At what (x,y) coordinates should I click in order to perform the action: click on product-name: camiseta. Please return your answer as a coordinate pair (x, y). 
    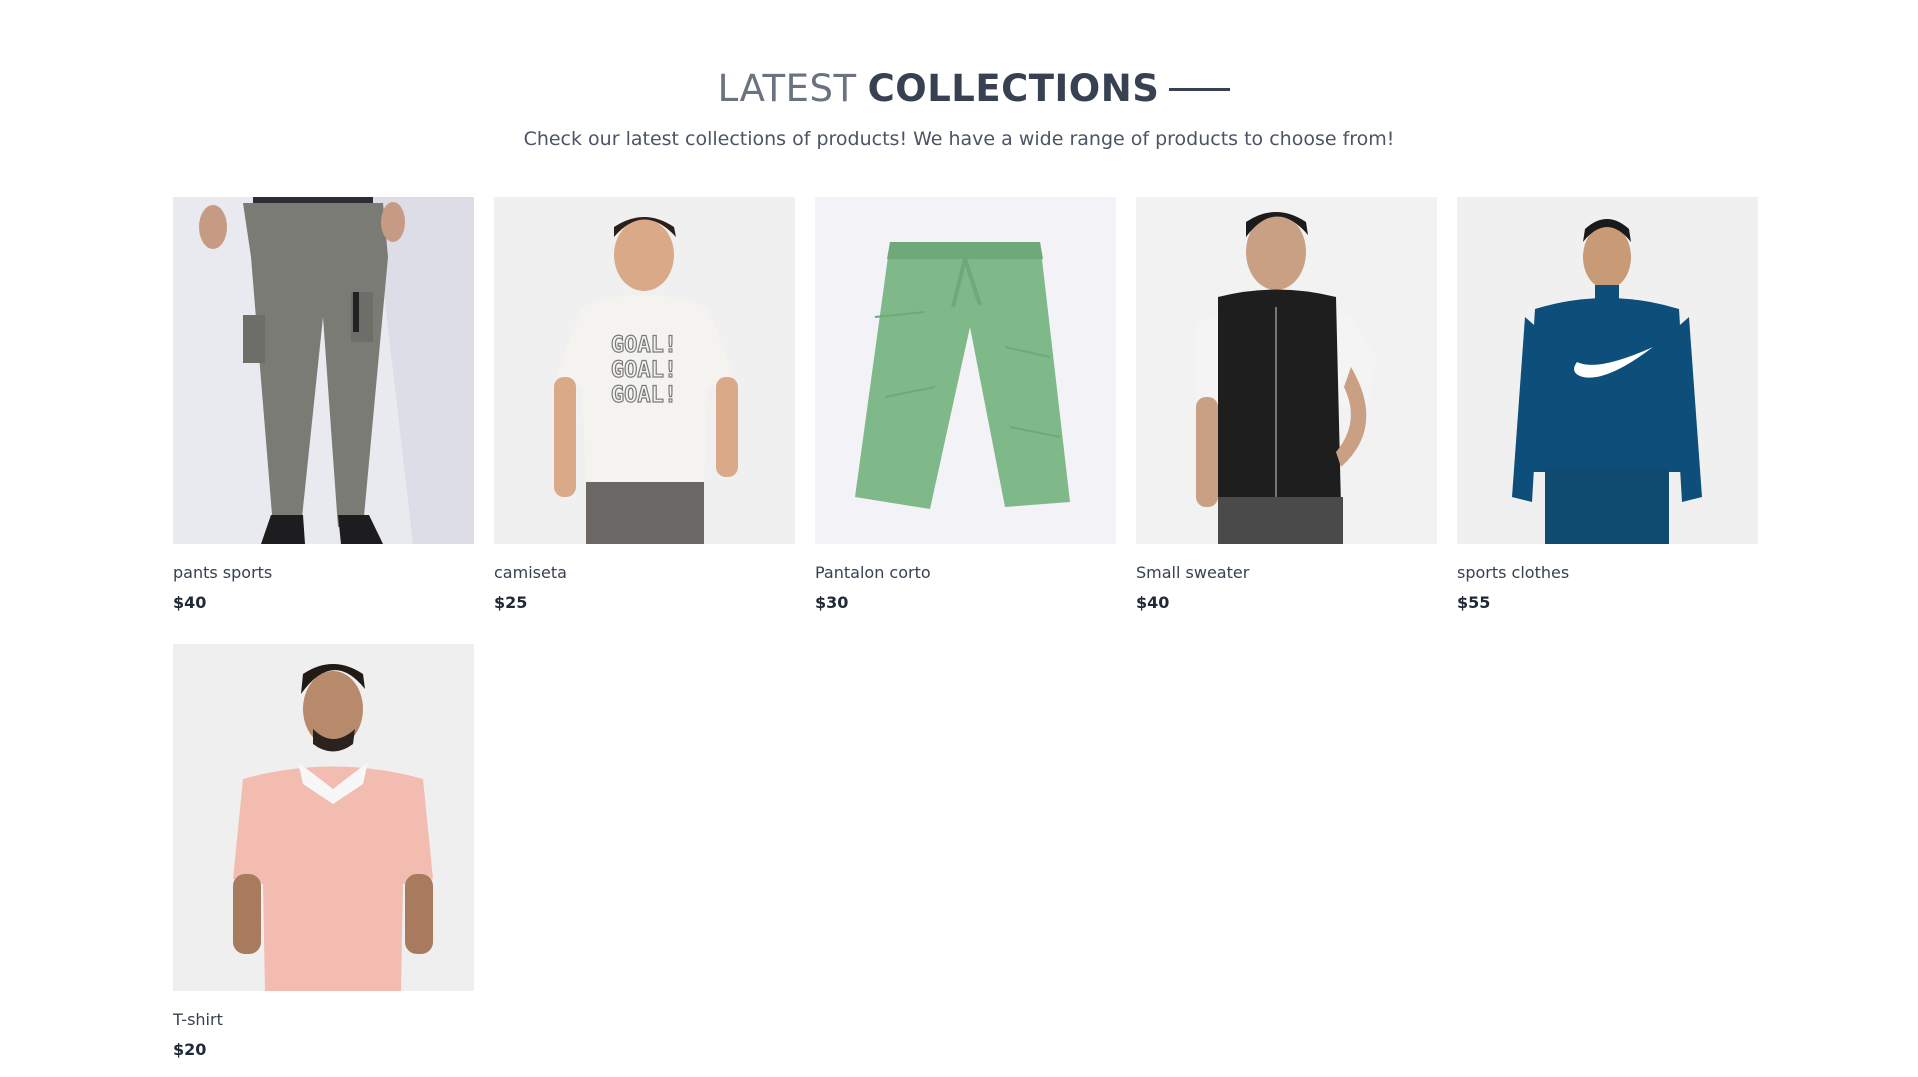
    Looking at the image, I should click on (644, 573).